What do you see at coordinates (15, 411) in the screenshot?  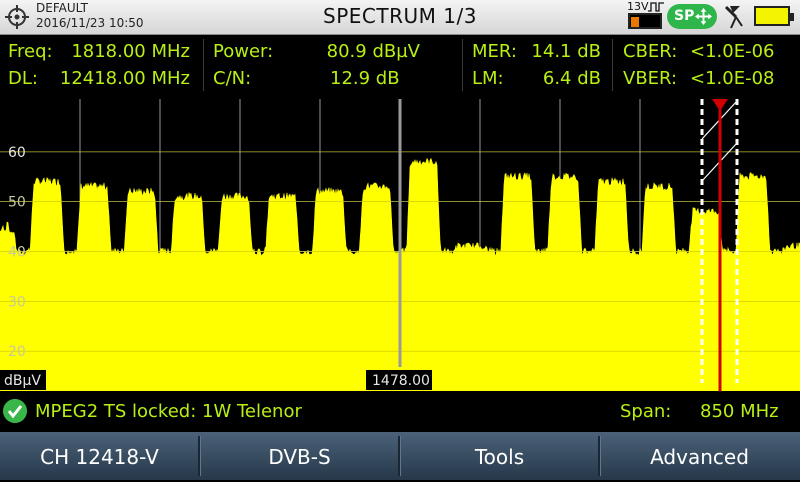 I see `check-icon` at bounding box center [15, 411].